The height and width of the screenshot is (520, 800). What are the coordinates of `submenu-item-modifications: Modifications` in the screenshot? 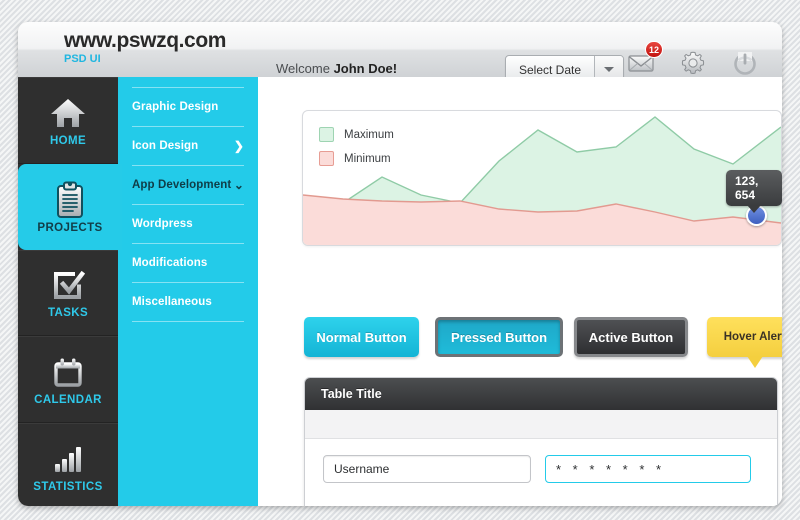 It's located at (188, 262).